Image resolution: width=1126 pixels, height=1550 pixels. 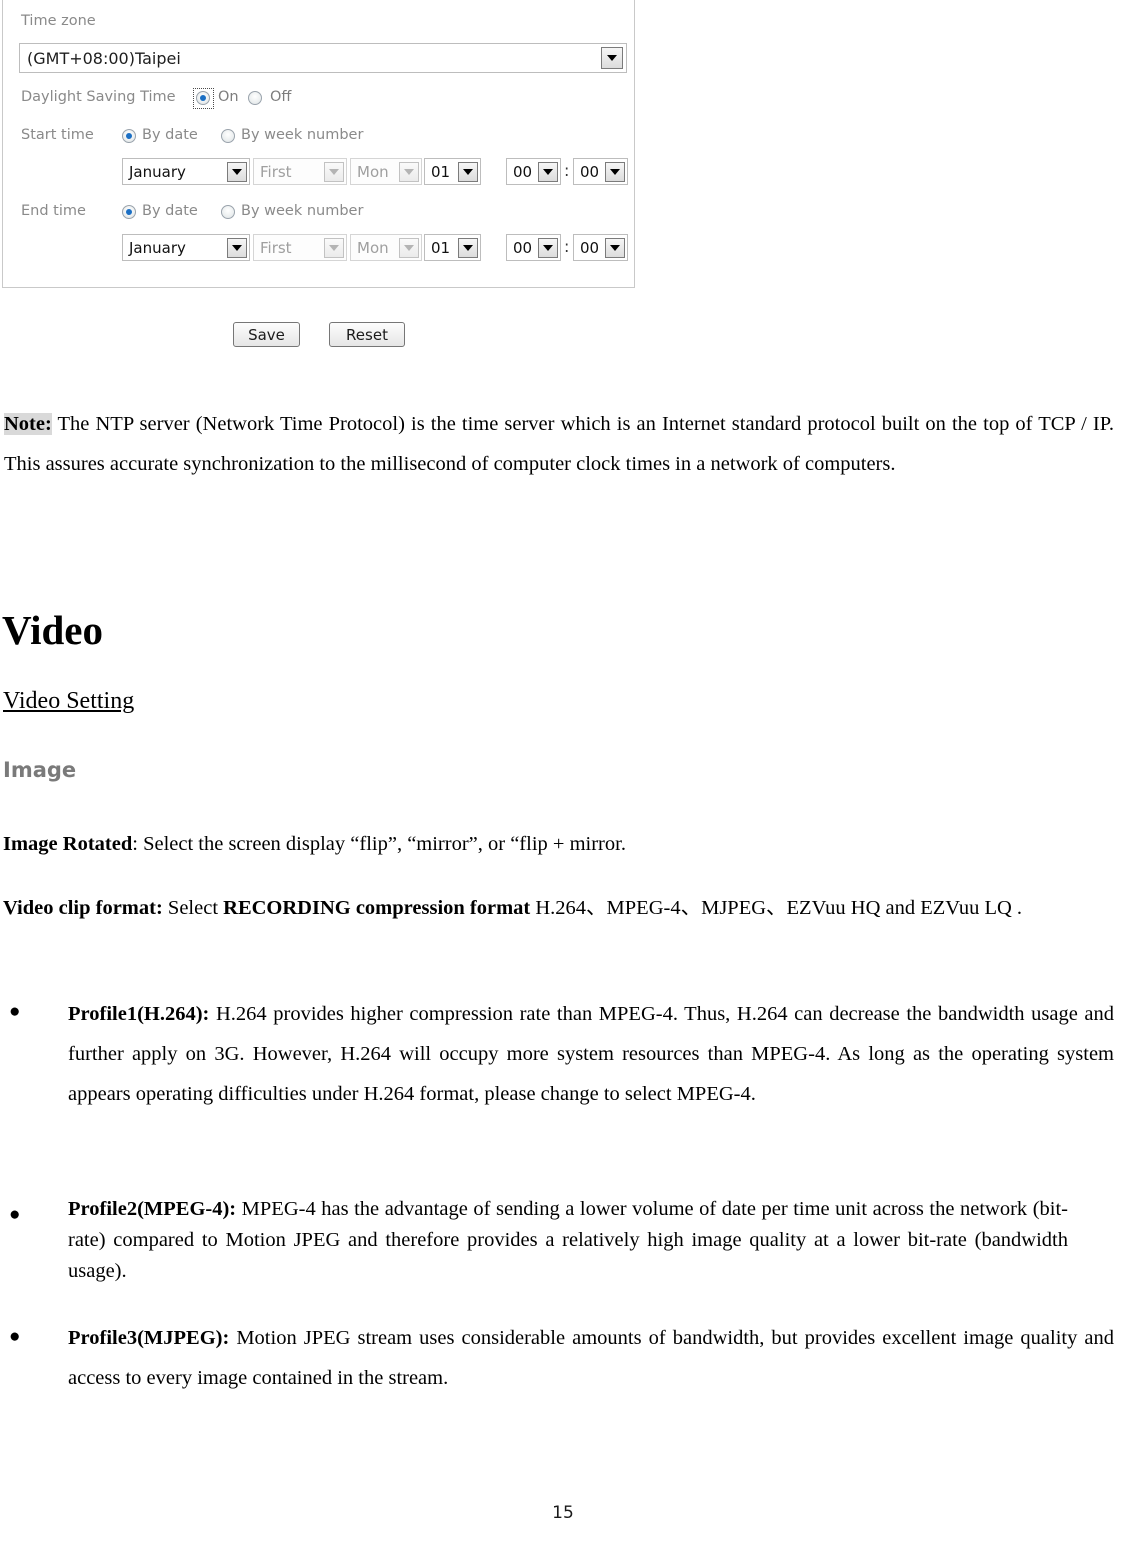 What do you see at coordinates (523, 247) in the screenshot?
I see `end-hour-value: 00` at bounding box center [523, 247].